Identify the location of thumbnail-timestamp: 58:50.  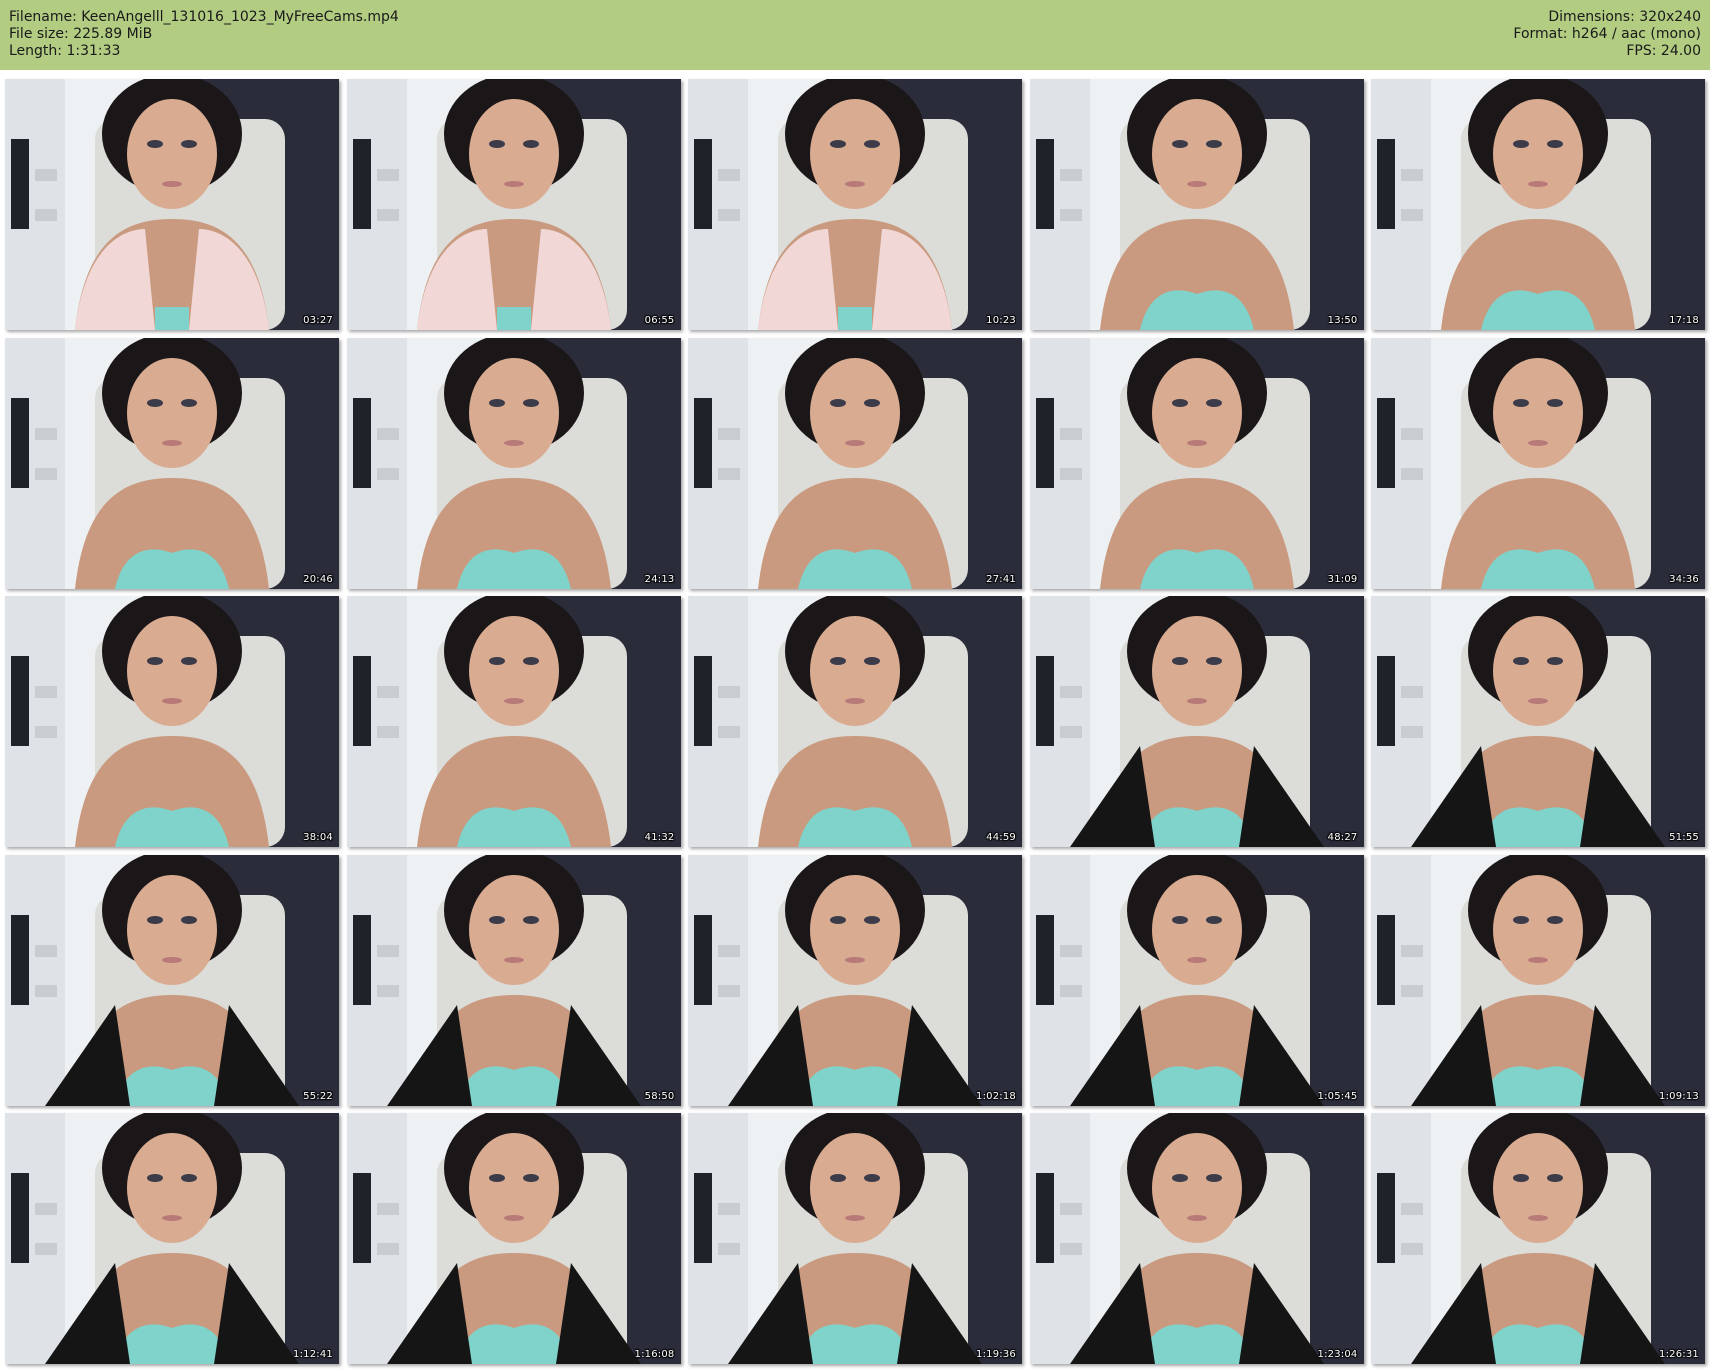
(659, 1096).